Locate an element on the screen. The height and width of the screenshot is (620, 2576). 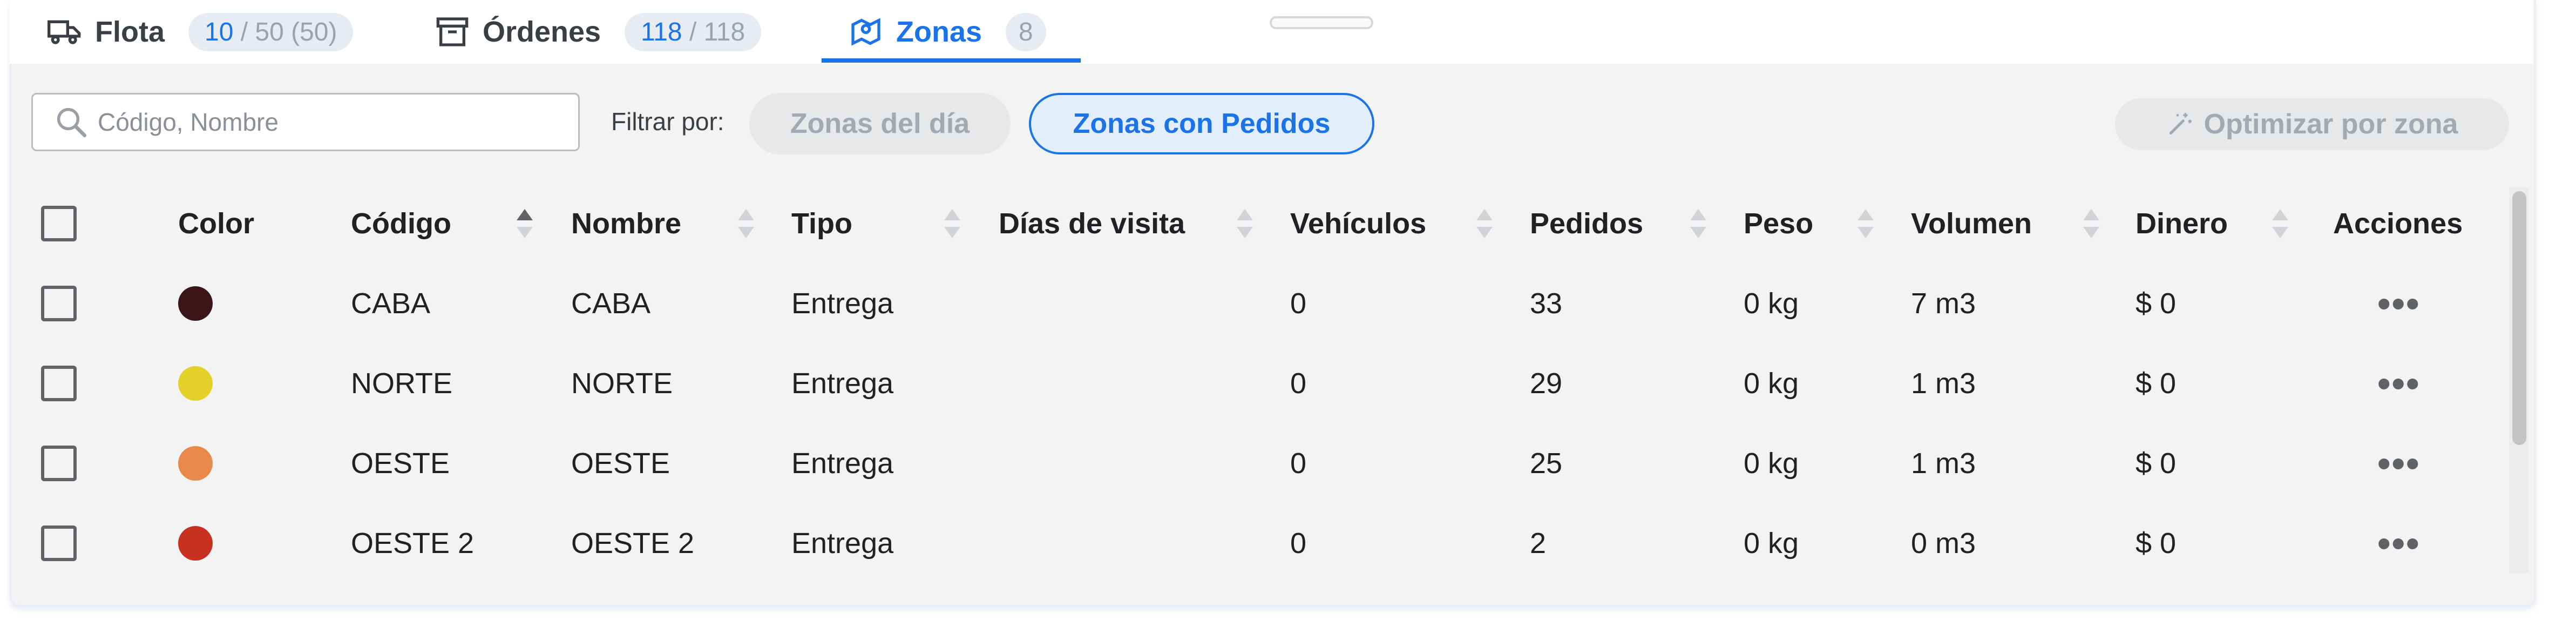
filter-label: Filtrar por: is located at coordinates (667, 121).